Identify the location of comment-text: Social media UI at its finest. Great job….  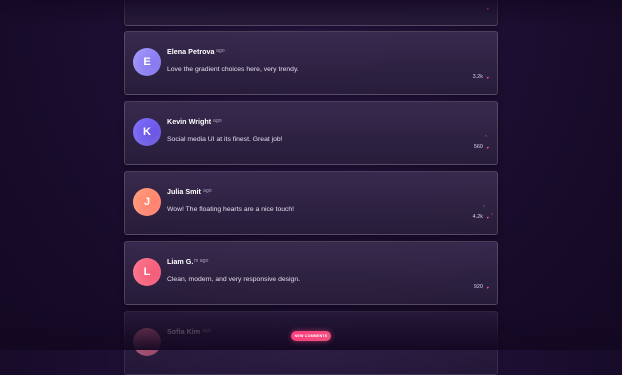
(225, 139).